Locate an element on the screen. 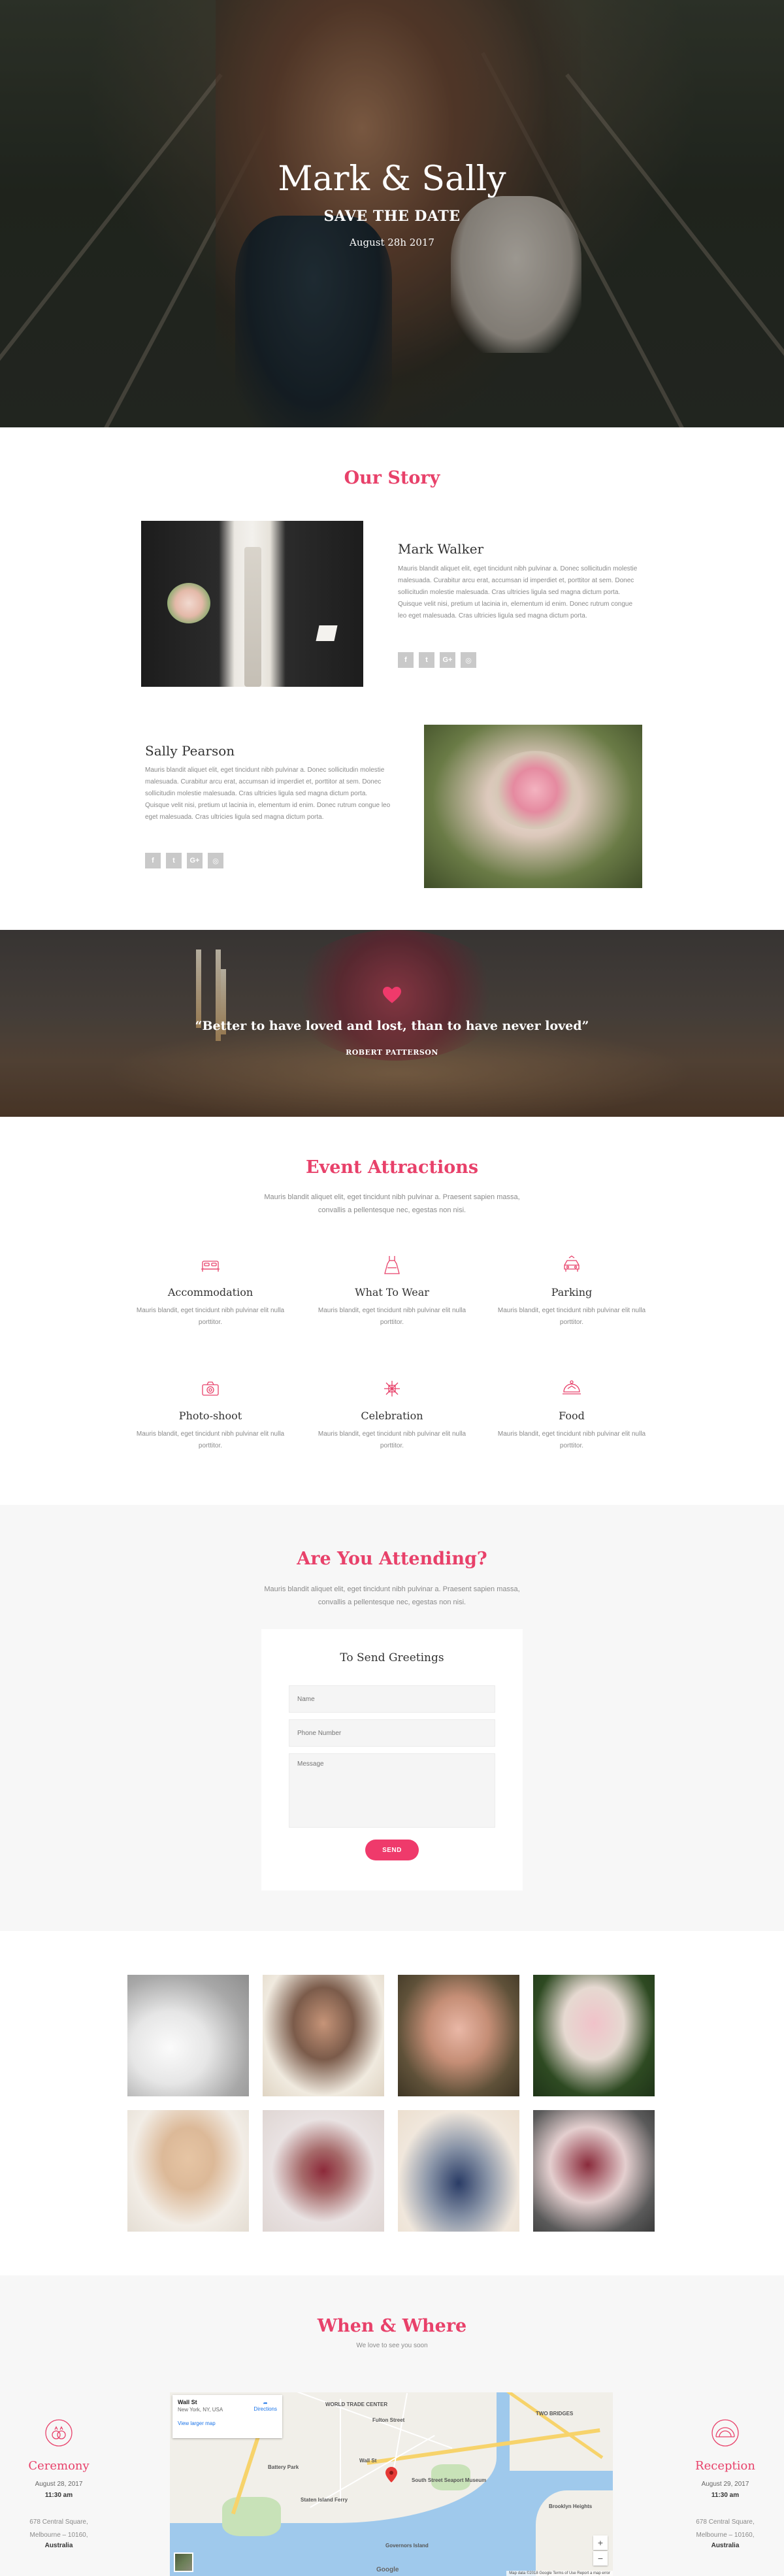 The width and height of the screenshot is (784, 2576). groom-social-links: f t G+ ◎ is located at coordinates (437, 660).